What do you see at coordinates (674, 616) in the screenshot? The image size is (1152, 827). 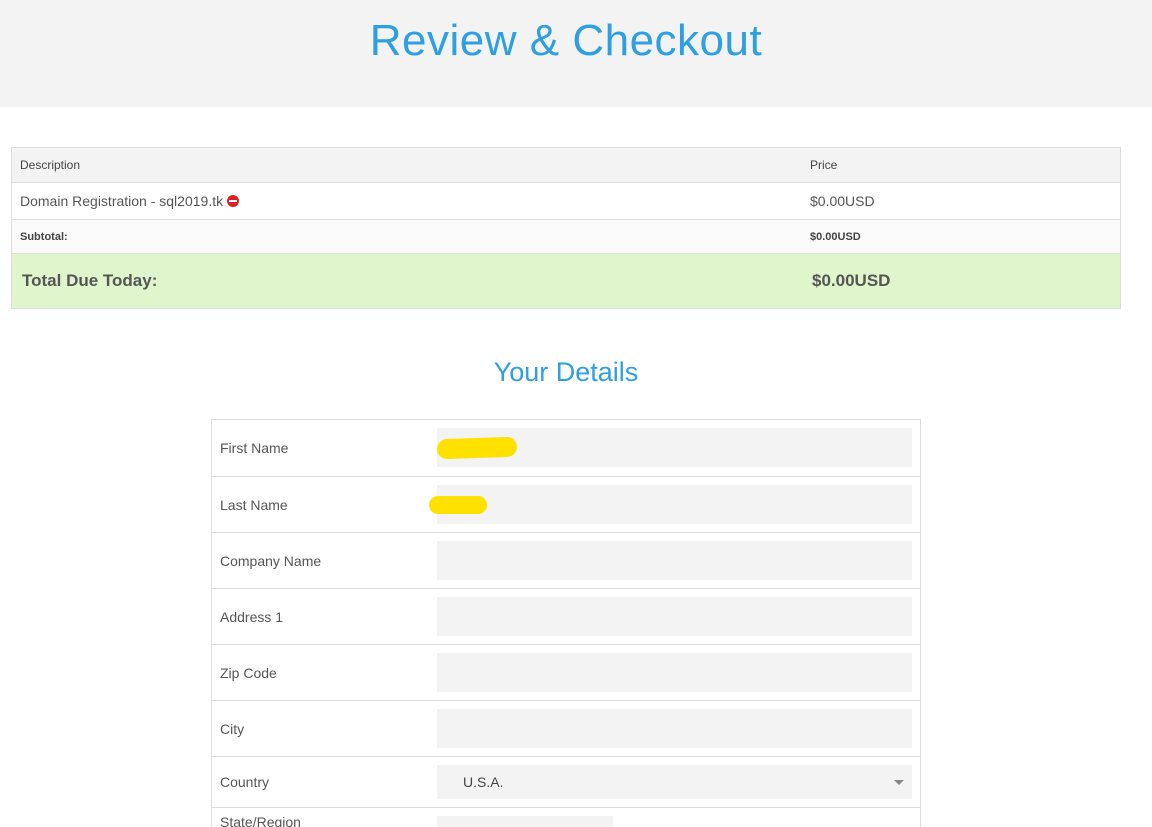 I see `address-1-field` at bounding box center [674, 616].